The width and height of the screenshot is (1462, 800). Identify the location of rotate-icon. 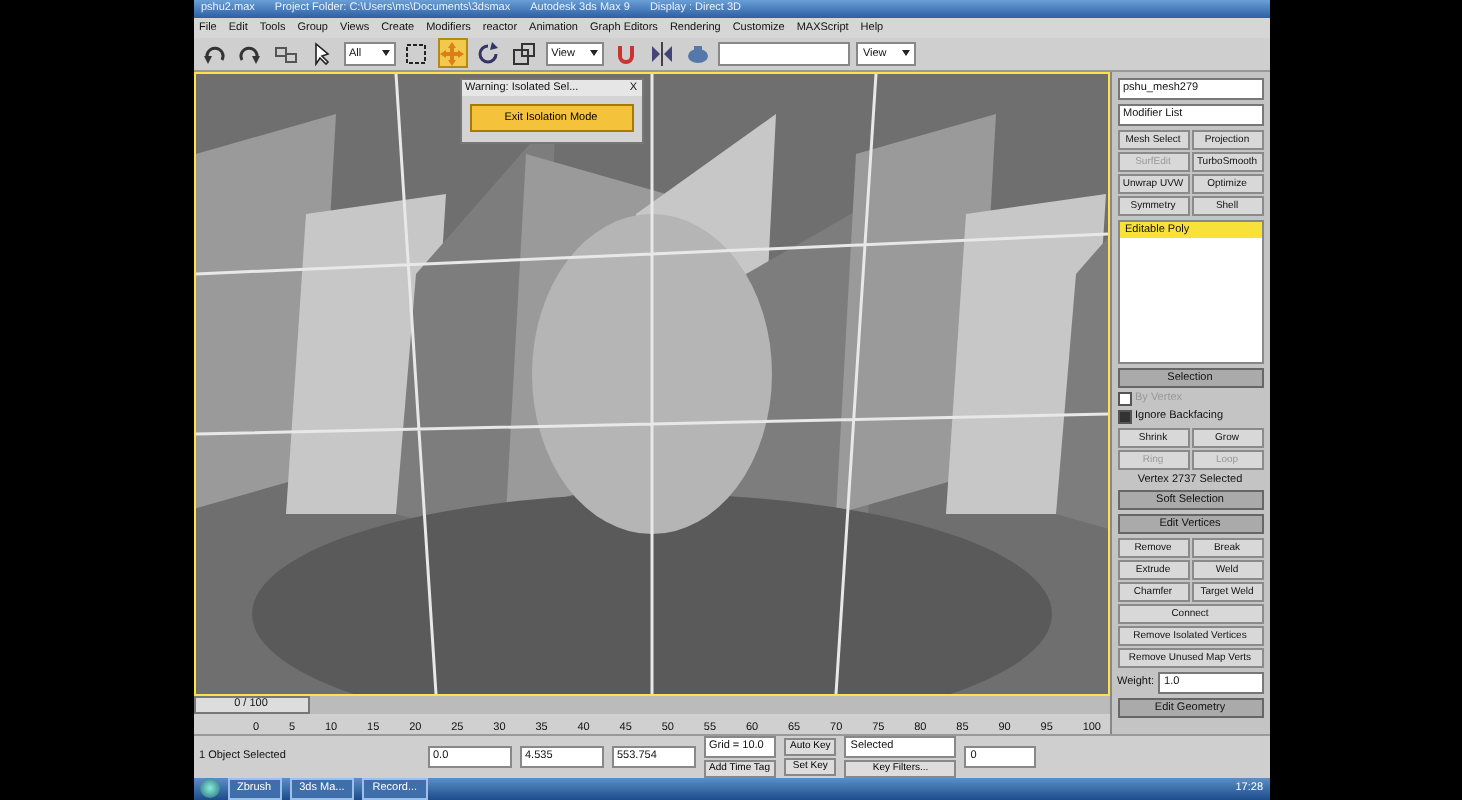
(488, 53).